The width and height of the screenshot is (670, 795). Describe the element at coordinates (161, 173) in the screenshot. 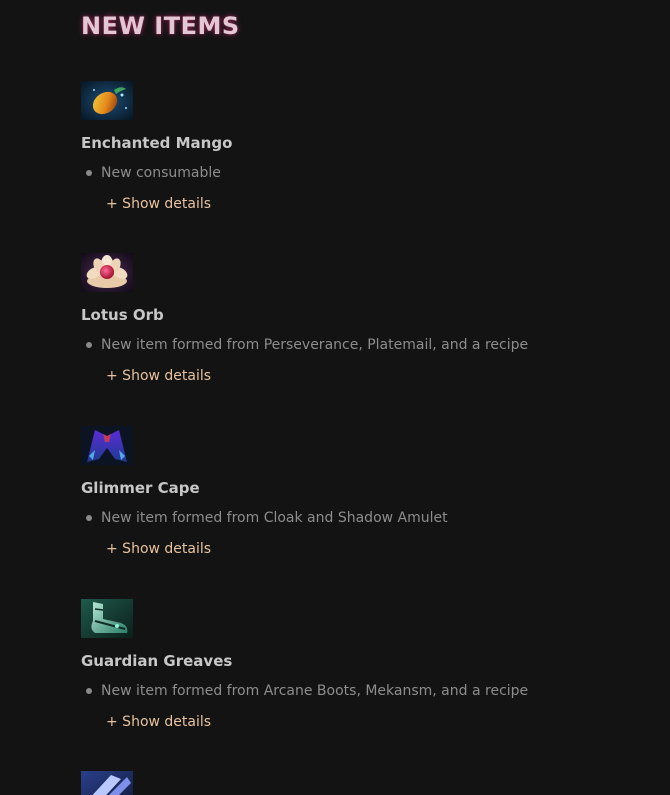

I see `item-description: New consumable` at that location.